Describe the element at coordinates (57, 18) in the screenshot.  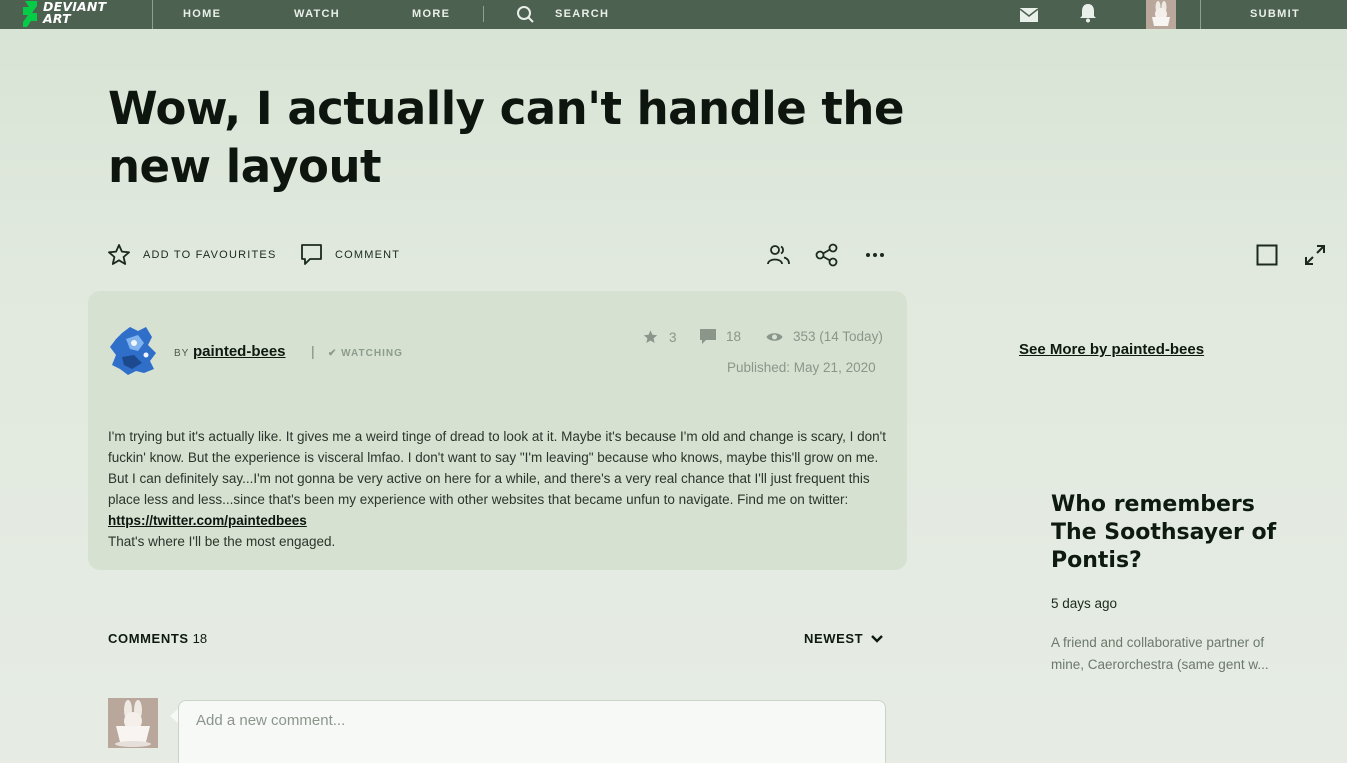
I see `logo-text-art: ART` at that location.